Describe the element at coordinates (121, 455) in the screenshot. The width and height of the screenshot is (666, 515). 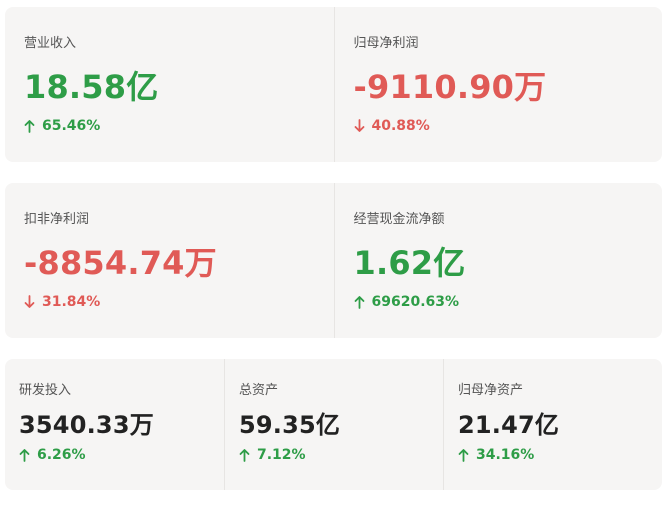
I see `metric-change: 6.26%` at that location.